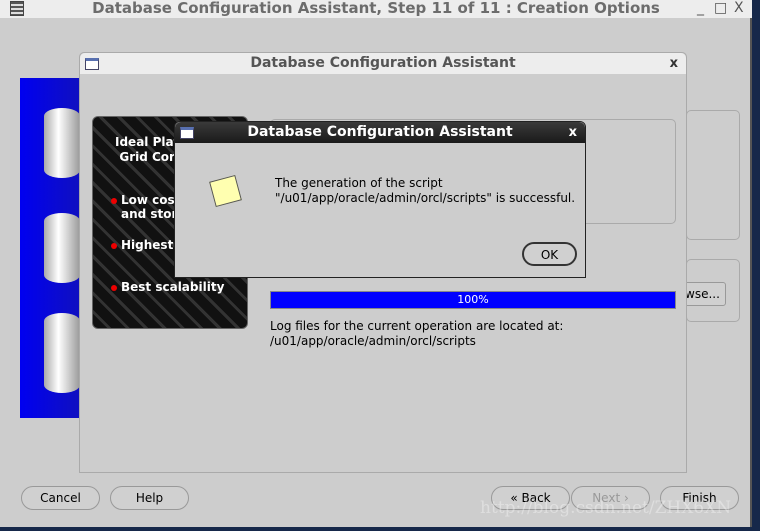  Describe the element at coordinates (17, 8) in the screenshot. I see `app-icon` at that location.